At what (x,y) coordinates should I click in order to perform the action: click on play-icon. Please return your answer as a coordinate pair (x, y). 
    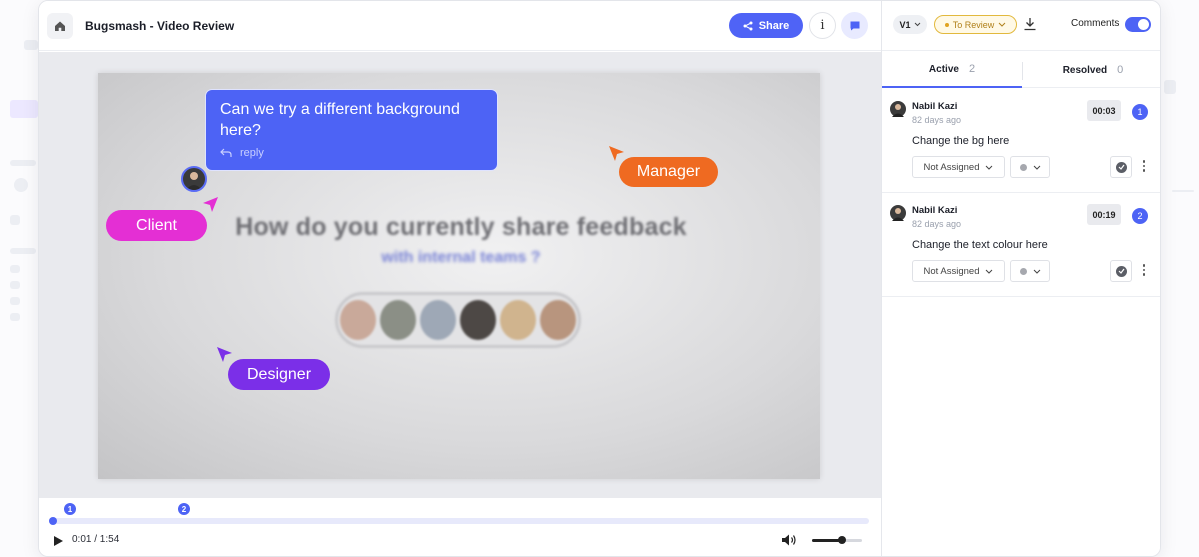
    Looking at the image, I should click on (58, 541).